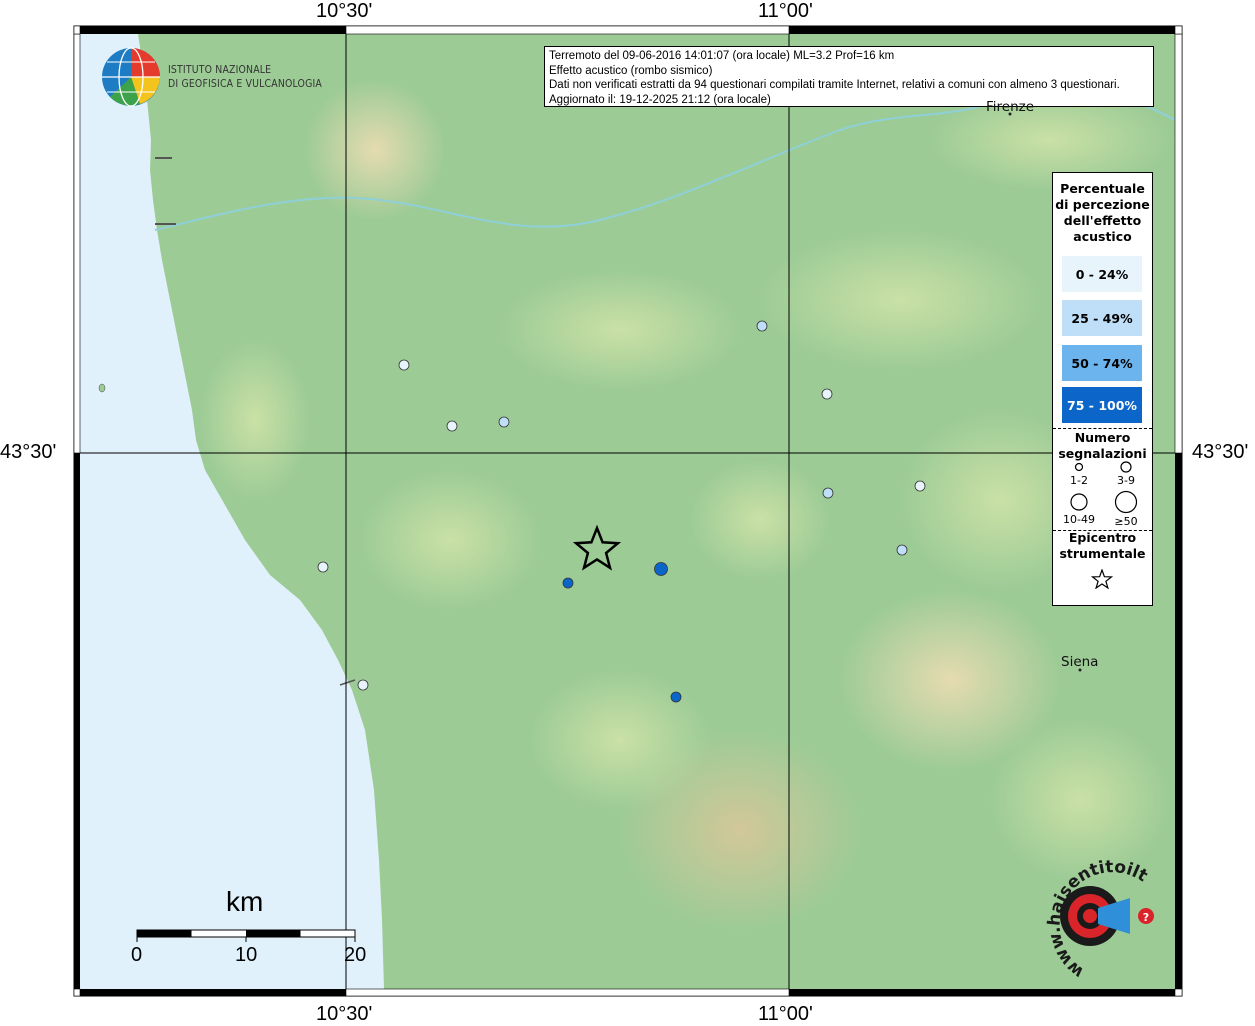  I want to click on ingv-line-1: ISTITUTO NAZIONALE, so click(220, 69).